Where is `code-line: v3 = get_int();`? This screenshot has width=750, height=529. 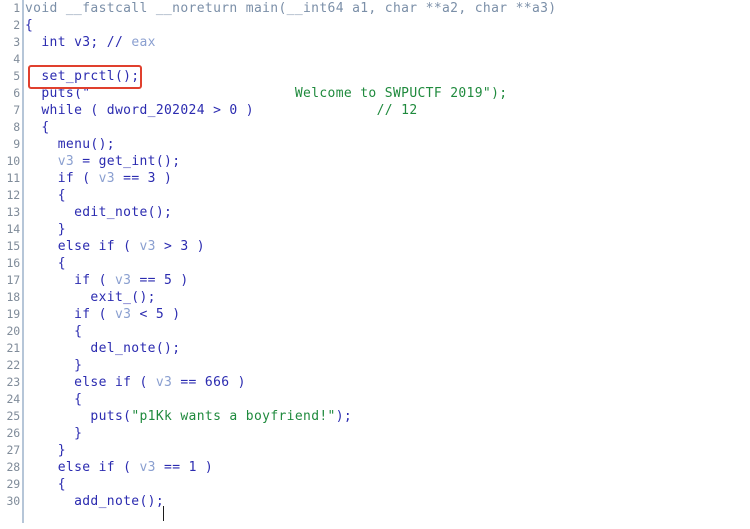 code-line: v3 = get_int(); is located at coordinates (102, 161).